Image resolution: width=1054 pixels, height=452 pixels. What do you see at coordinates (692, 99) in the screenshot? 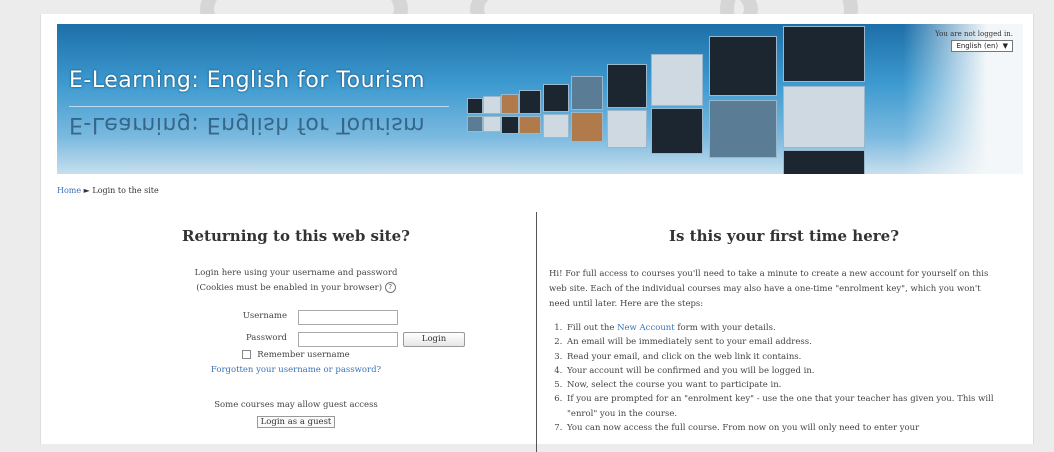
I see `banner-screens-graphic` at bounding box center [692, 99].